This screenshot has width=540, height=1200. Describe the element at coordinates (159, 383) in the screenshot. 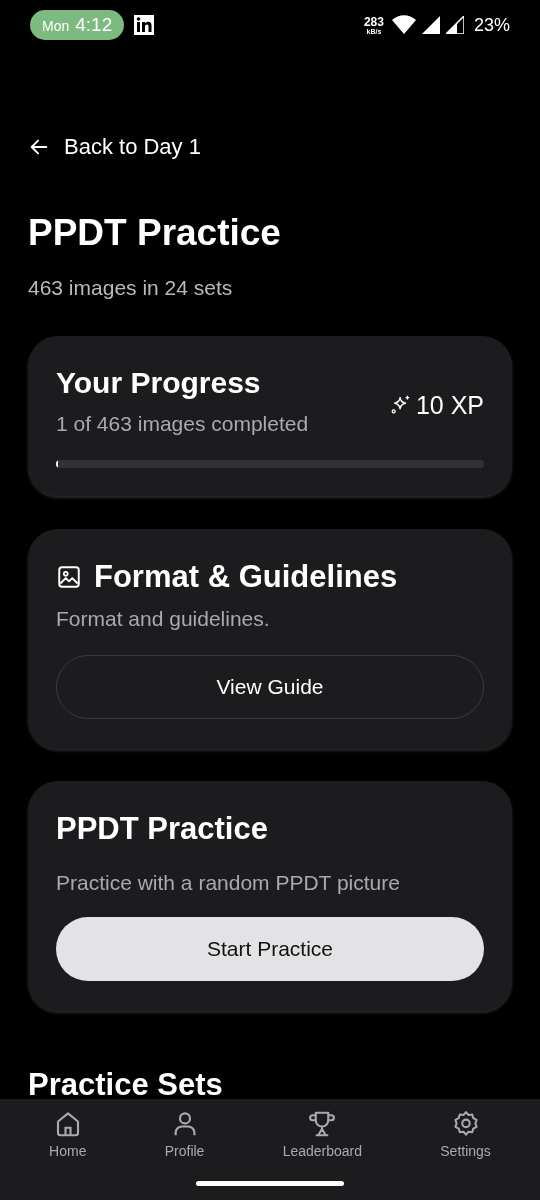

I see `card-title: Your Progress` at that location.